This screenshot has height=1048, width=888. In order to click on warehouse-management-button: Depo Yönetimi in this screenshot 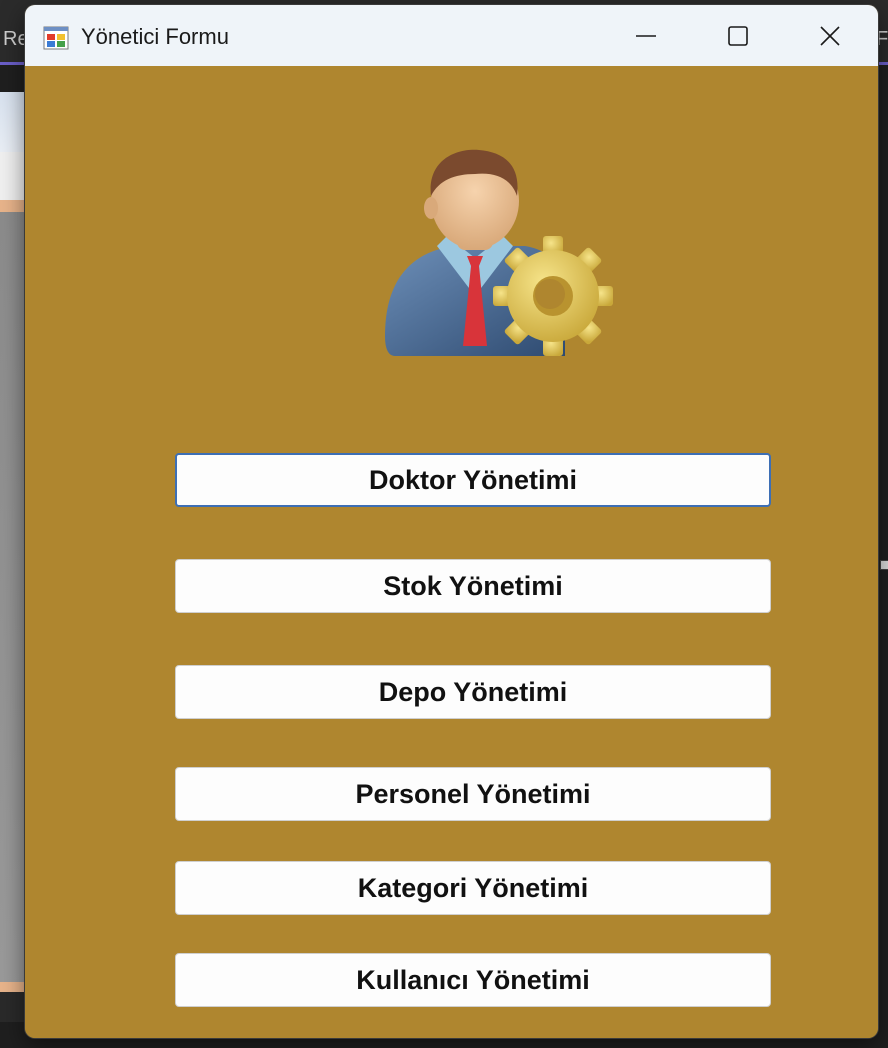, I will do `click(473, 692)`.